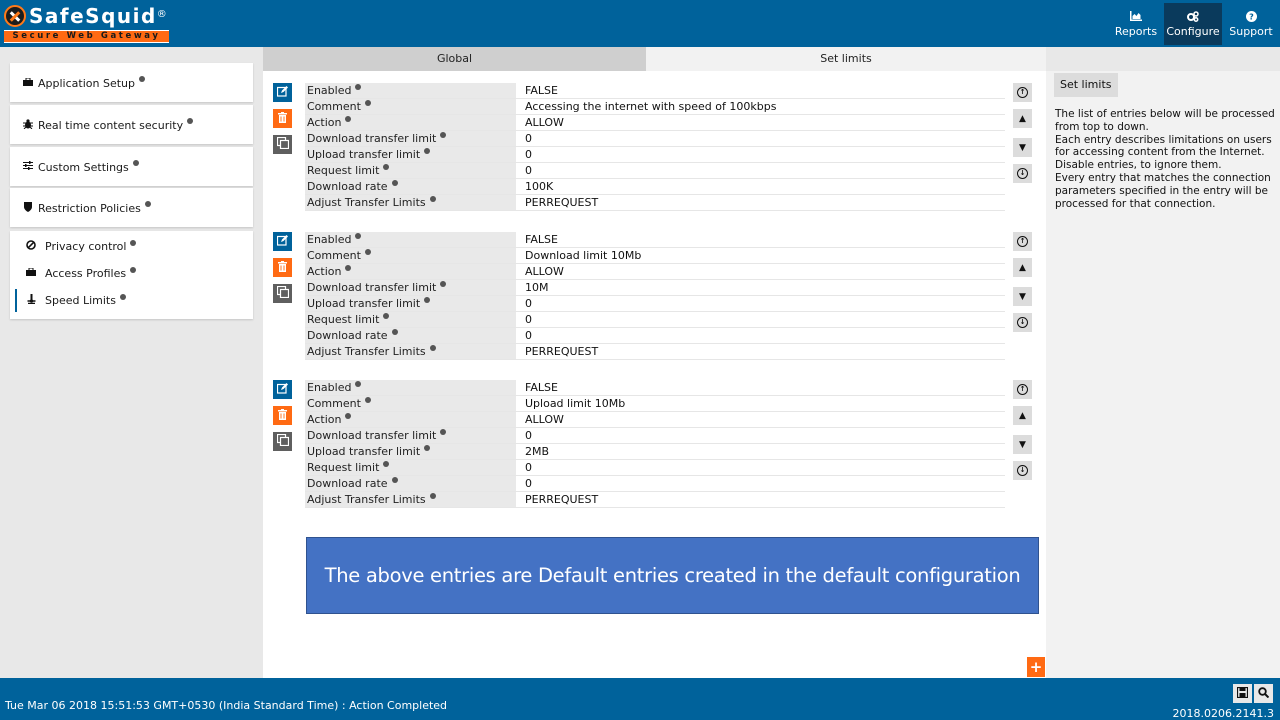  I want to click on field-value: Download limit 10Mb, so click(760, 255).